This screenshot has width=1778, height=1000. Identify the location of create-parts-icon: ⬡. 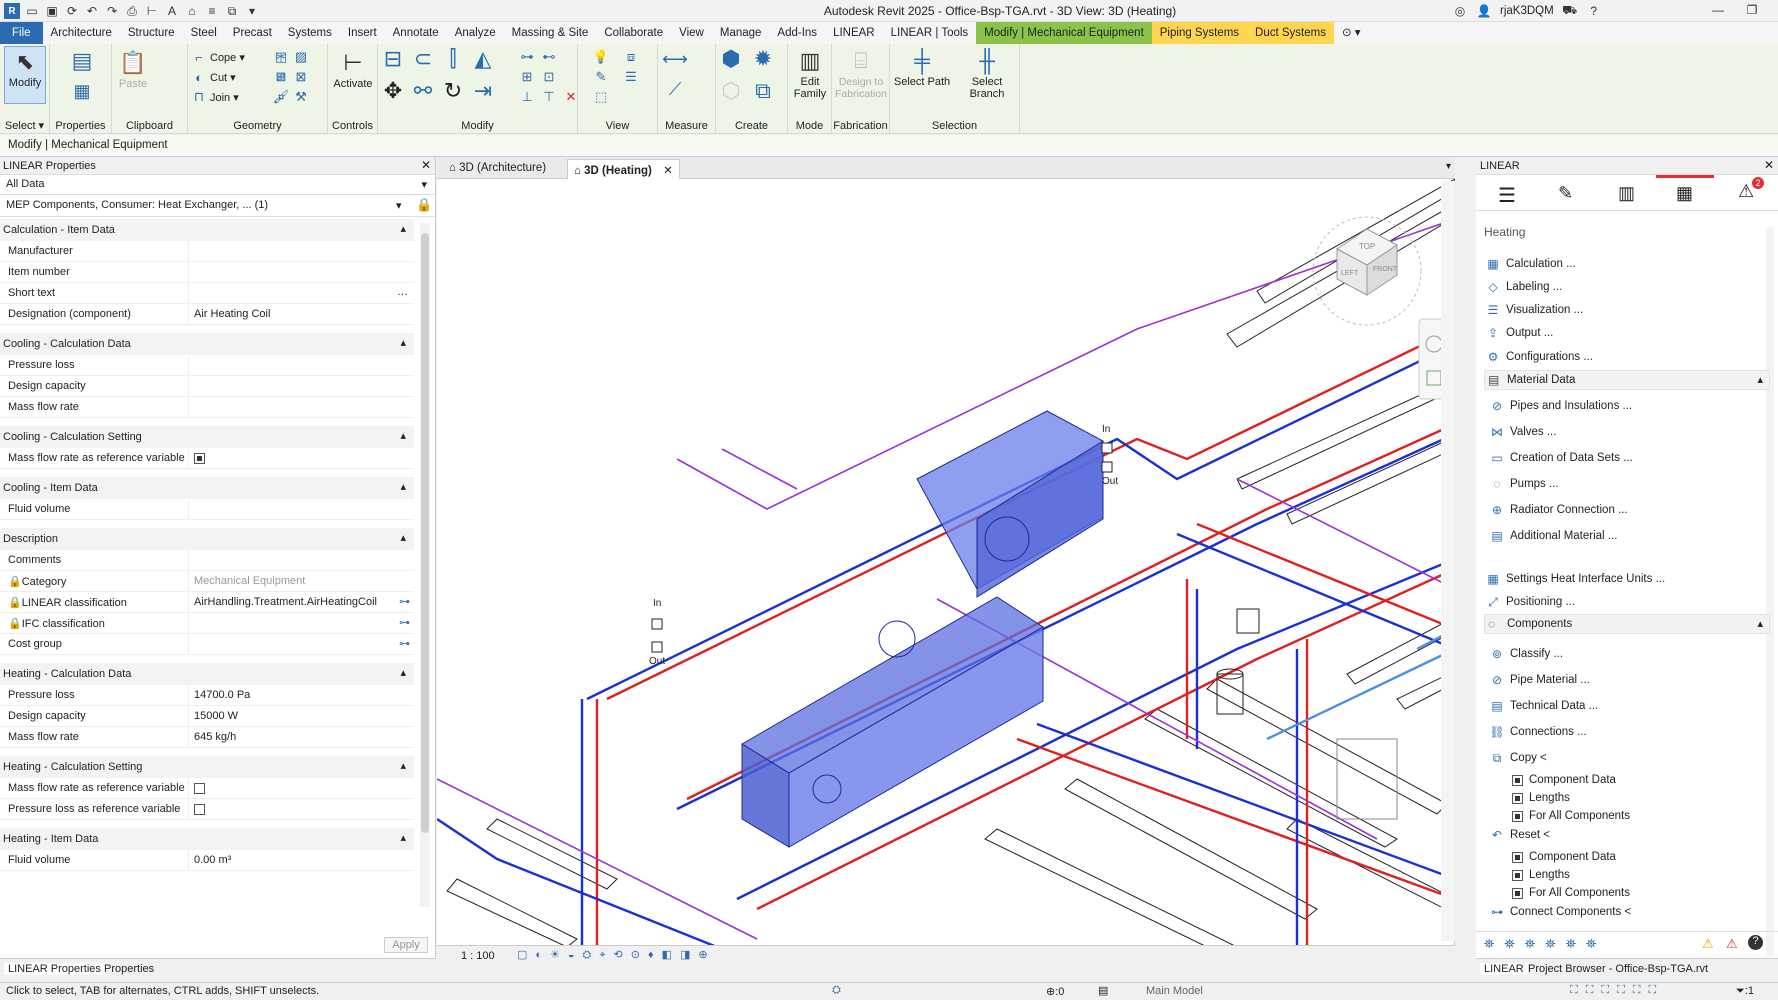
(730, 90).